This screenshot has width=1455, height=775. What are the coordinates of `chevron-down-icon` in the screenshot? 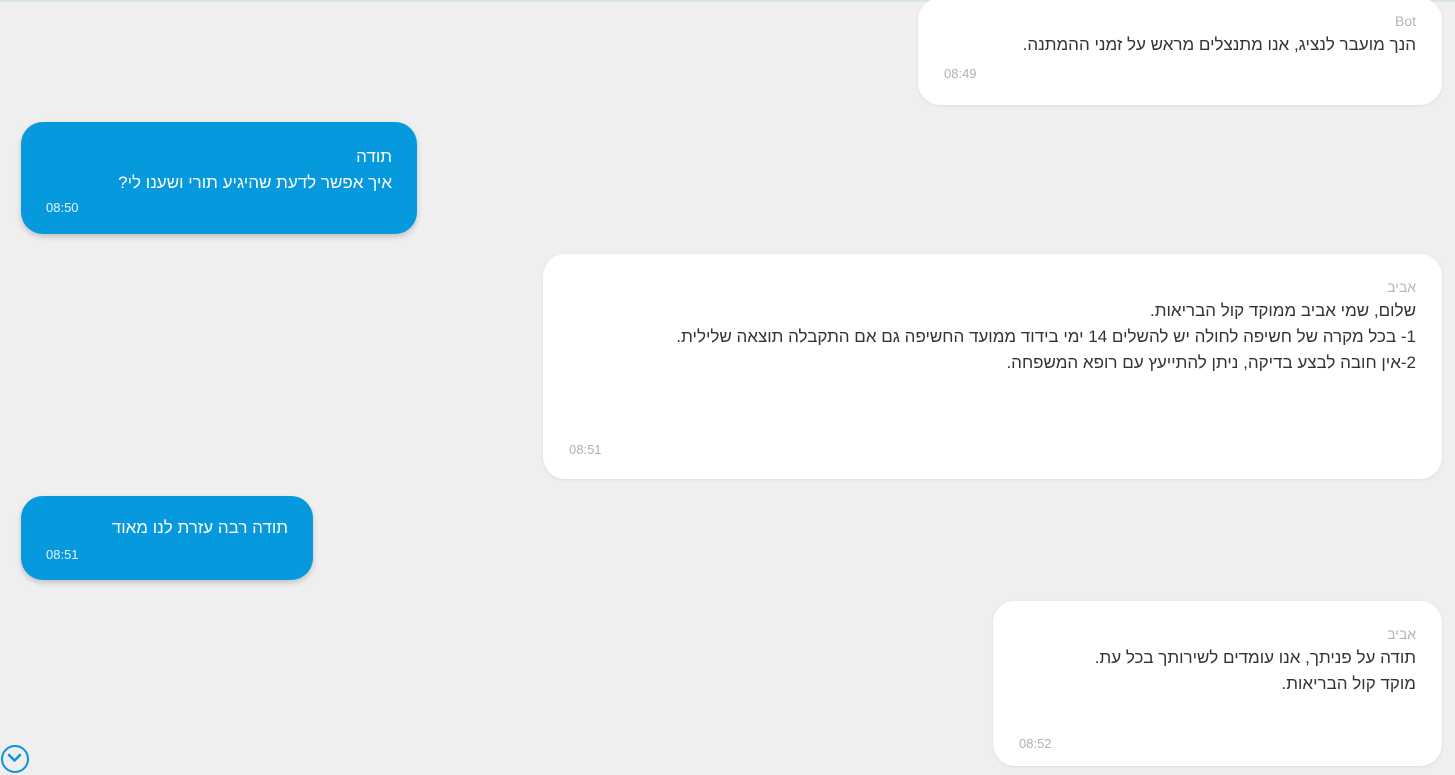 It's located at (14, 757).